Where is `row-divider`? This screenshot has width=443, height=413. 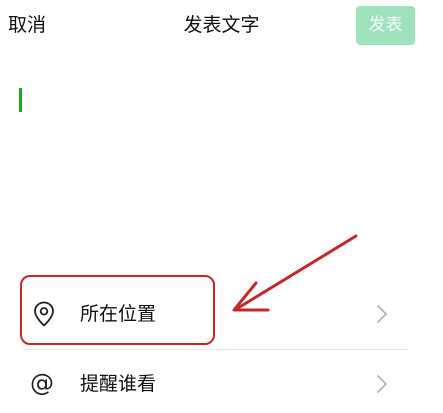 row-divider is located at coordinates (215, 349).